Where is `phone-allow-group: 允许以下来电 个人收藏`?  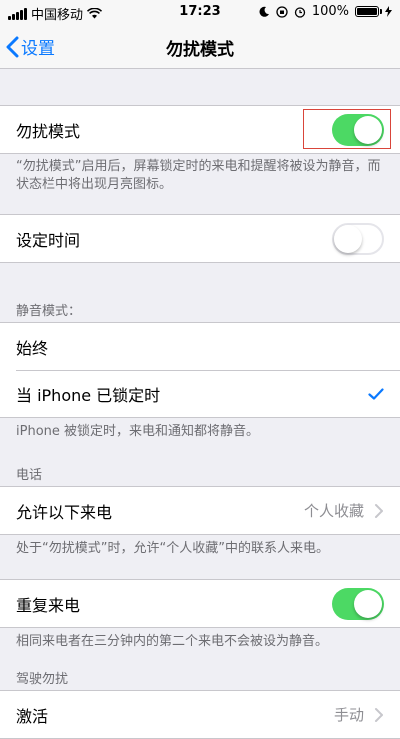 phone-allow-group: 允许以下来电 个人收藏 is located at coordinates (200, 510).